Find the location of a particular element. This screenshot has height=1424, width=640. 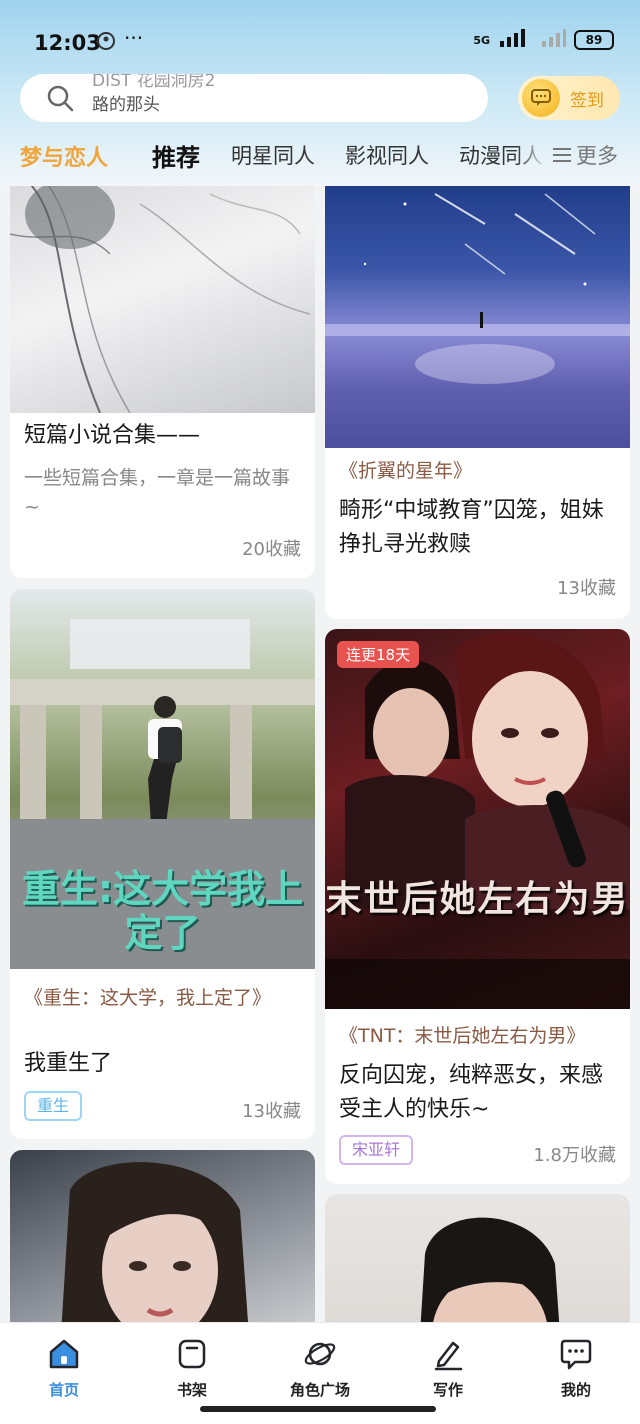

search-icon is located at coordinates (60, 100).